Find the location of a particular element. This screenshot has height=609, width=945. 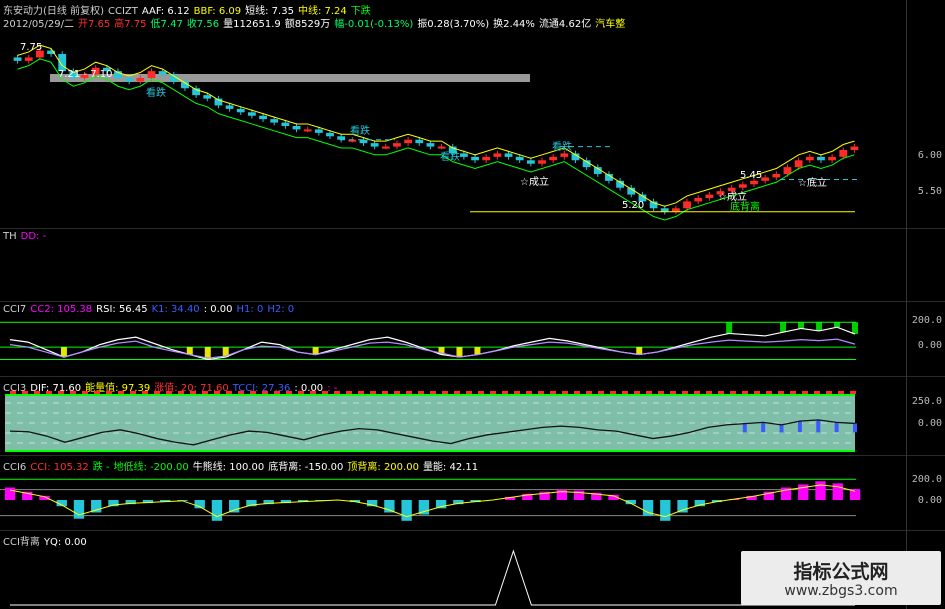

kandie-label-3: 看跌 is located at coordinates (450, 156).